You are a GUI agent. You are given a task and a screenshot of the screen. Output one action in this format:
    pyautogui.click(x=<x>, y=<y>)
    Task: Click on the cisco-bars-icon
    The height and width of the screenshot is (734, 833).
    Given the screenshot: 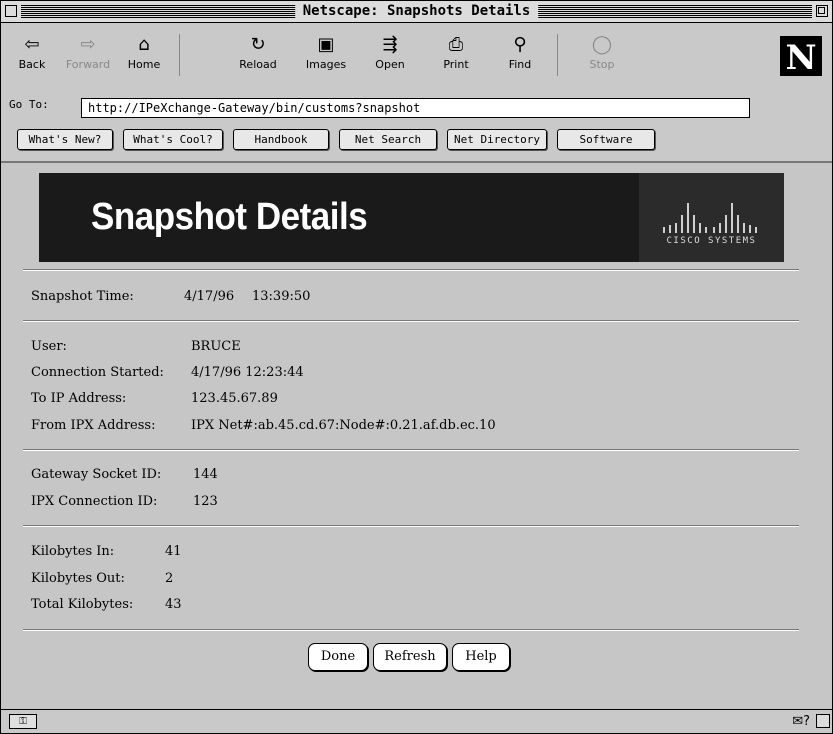 What is the action you would take?
    pyautogui.click(x=710, y=218)
    